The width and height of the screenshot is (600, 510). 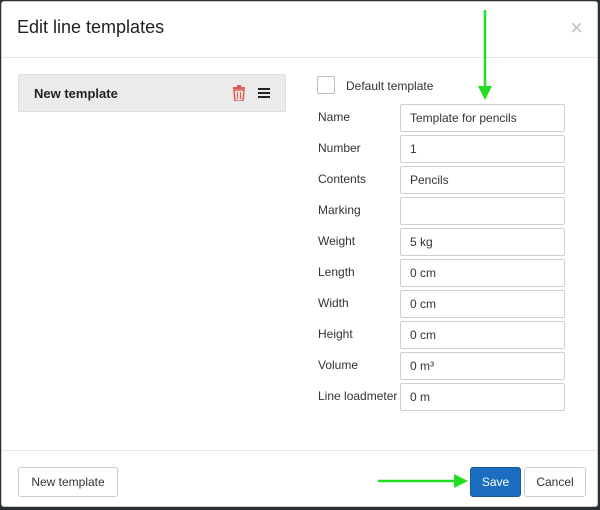 What do you see at coordinates (76, 93) in the screenshot?
I see `template-item-label: New template` at bounding box center [76, 93].